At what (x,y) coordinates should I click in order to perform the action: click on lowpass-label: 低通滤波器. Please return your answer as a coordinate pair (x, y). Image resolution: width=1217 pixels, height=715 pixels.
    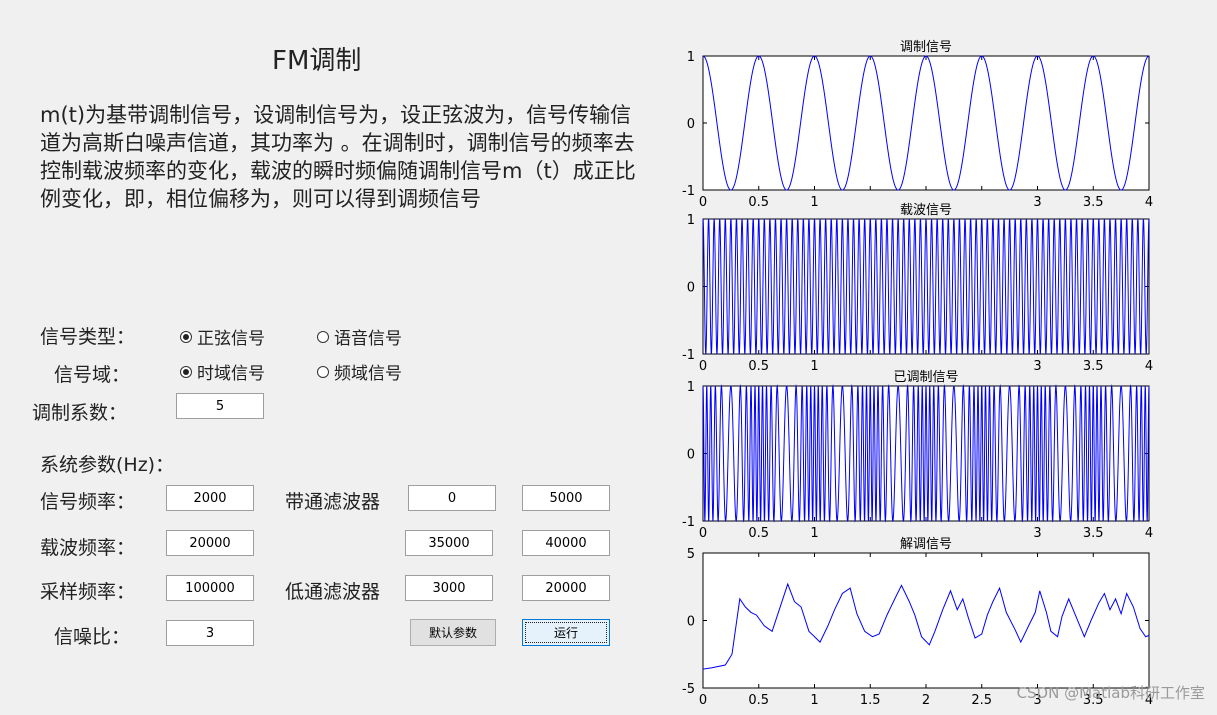
    Looking at the image, I should click on (333, 592).